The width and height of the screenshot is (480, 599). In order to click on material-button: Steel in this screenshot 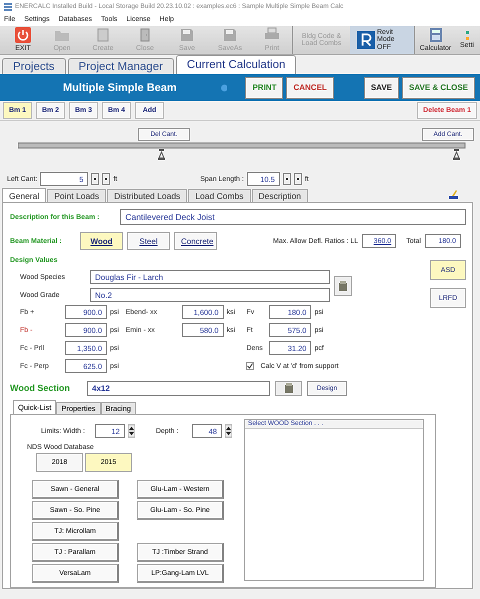, I will do `click(148, 241)`.